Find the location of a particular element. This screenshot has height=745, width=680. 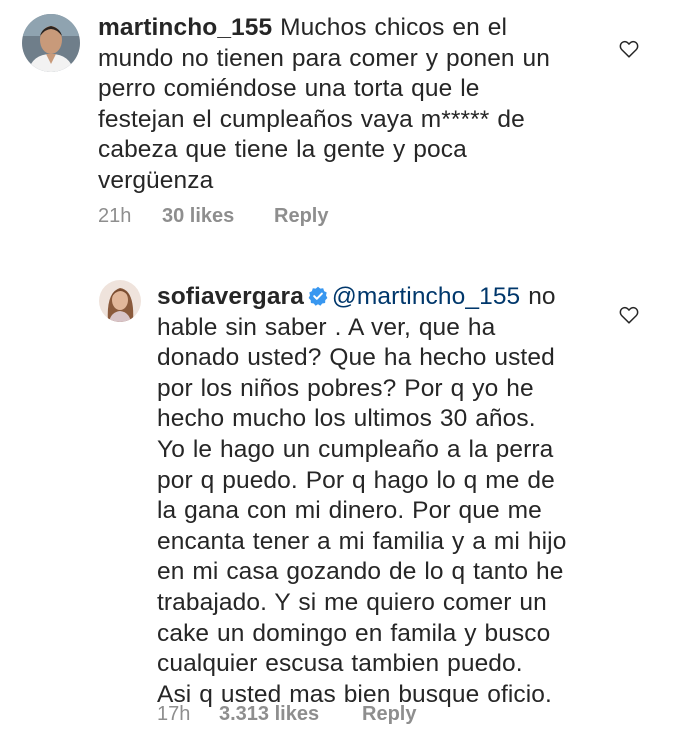

comment-line: festejan el cumpleaños vaya m***** de is located at coordinates (311, 119).